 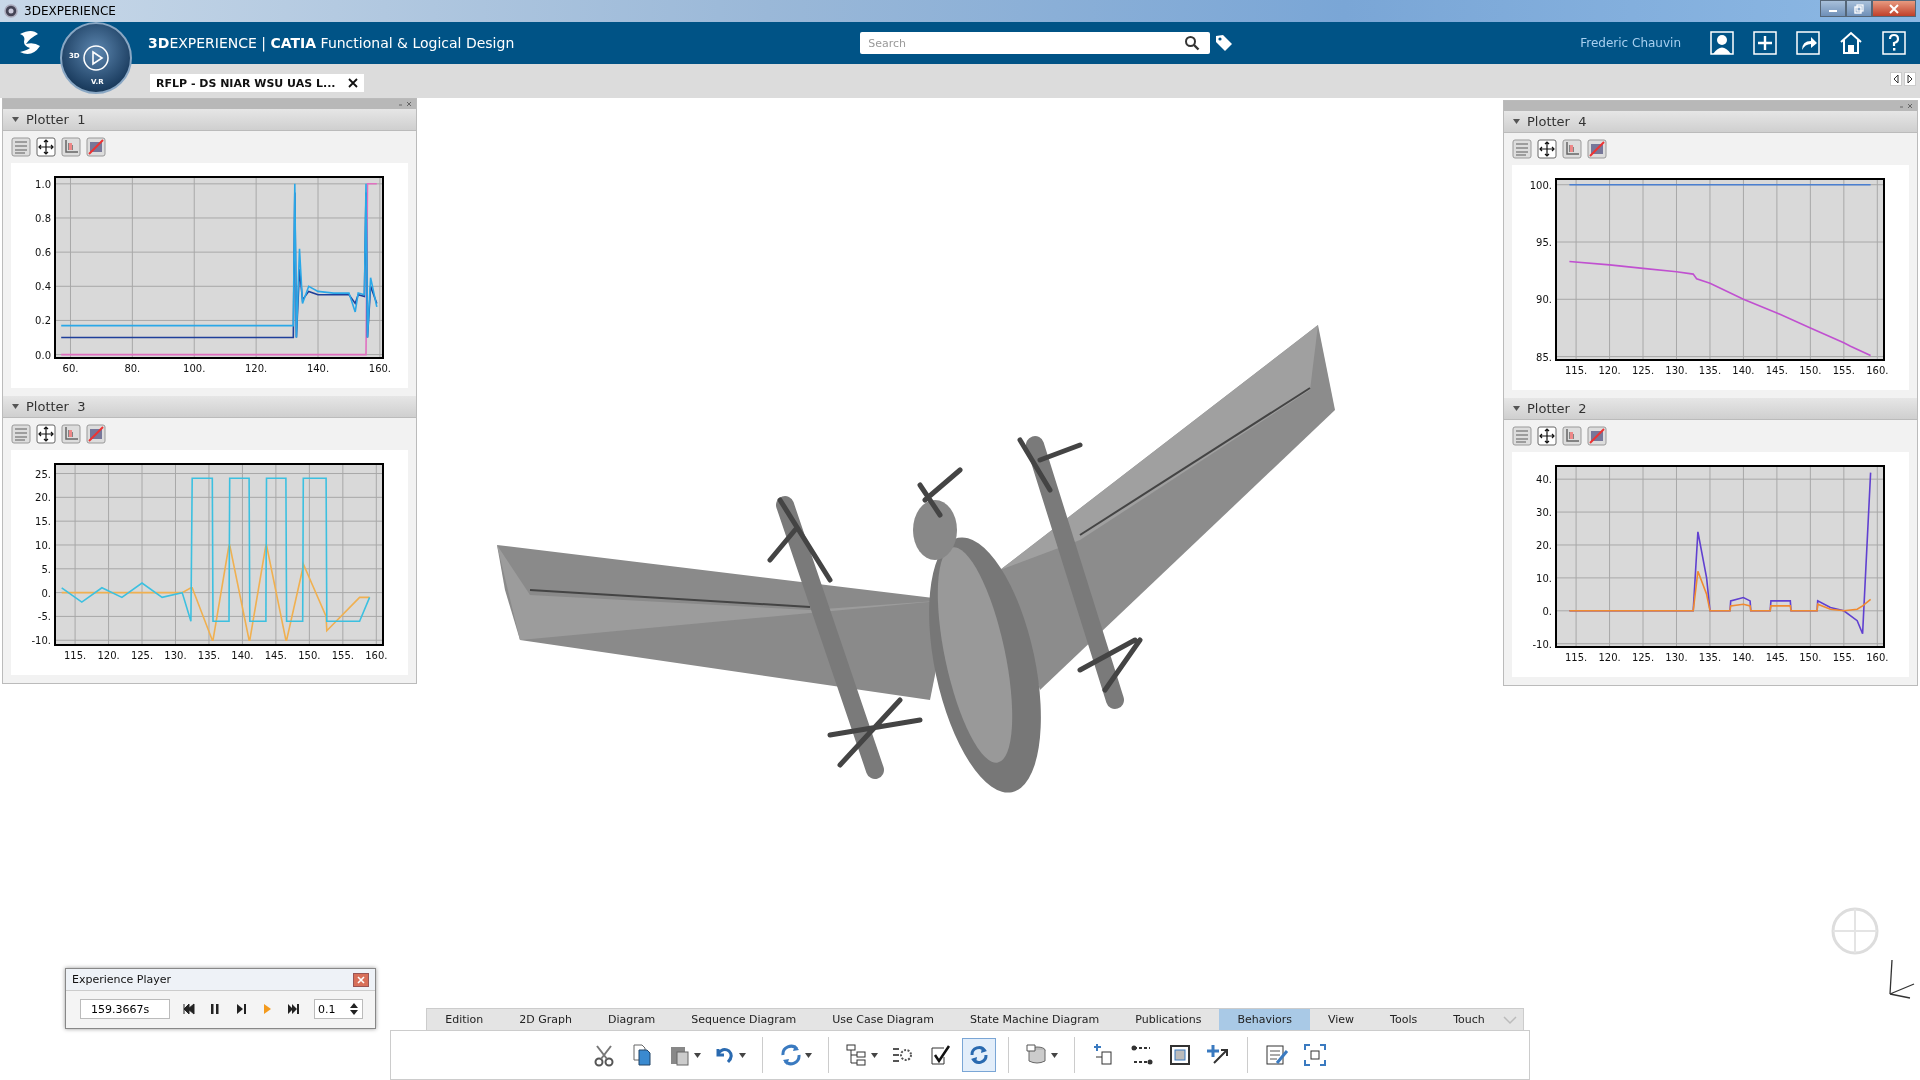 I want to click on axis-tick-label: 15., so click(x=43, y=522).